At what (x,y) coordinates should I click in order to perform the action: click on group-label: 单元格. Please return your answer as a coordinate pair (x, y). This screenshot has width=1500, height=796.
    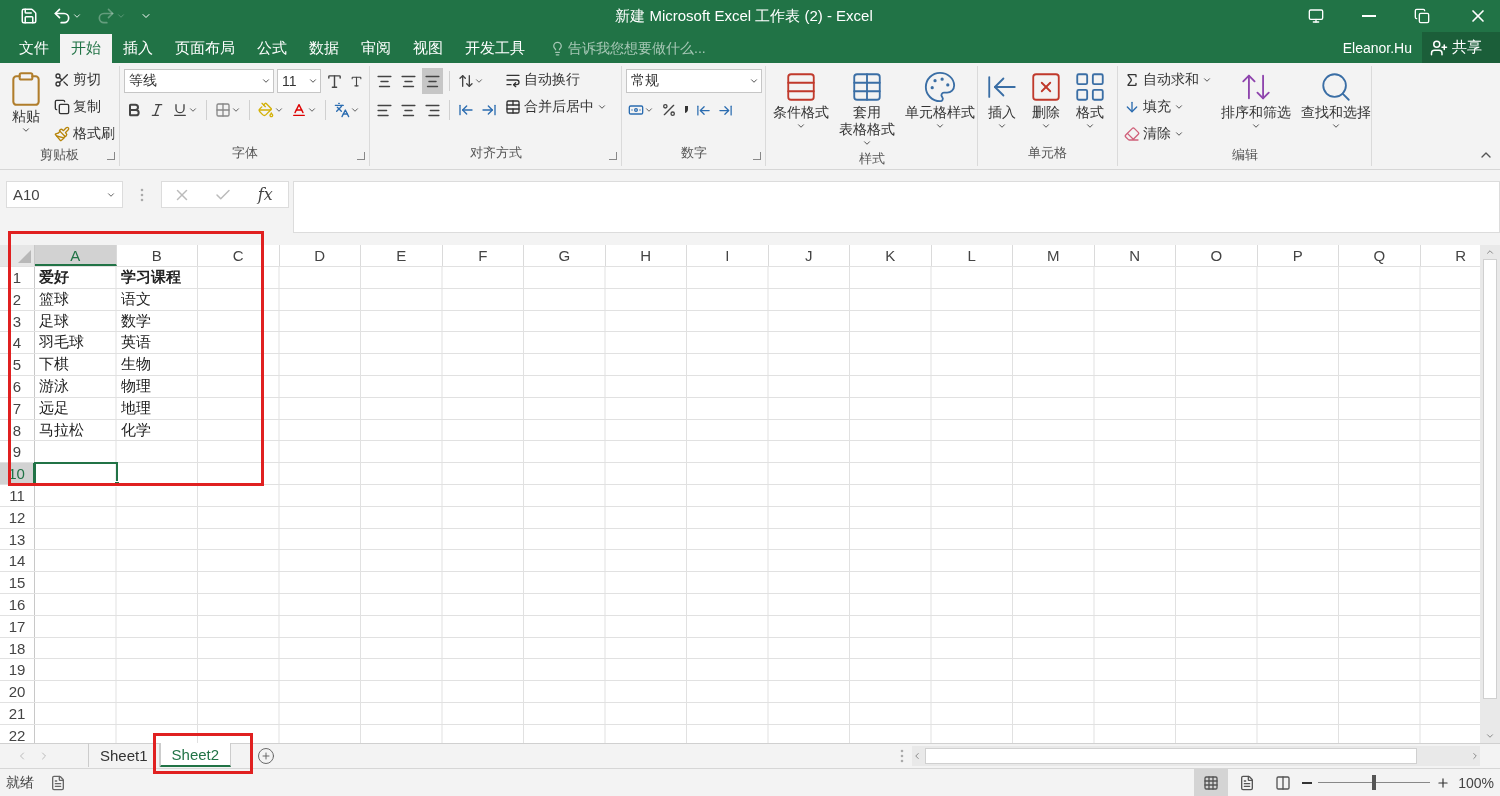
    Looking at the image, I should click on (1047, 153).